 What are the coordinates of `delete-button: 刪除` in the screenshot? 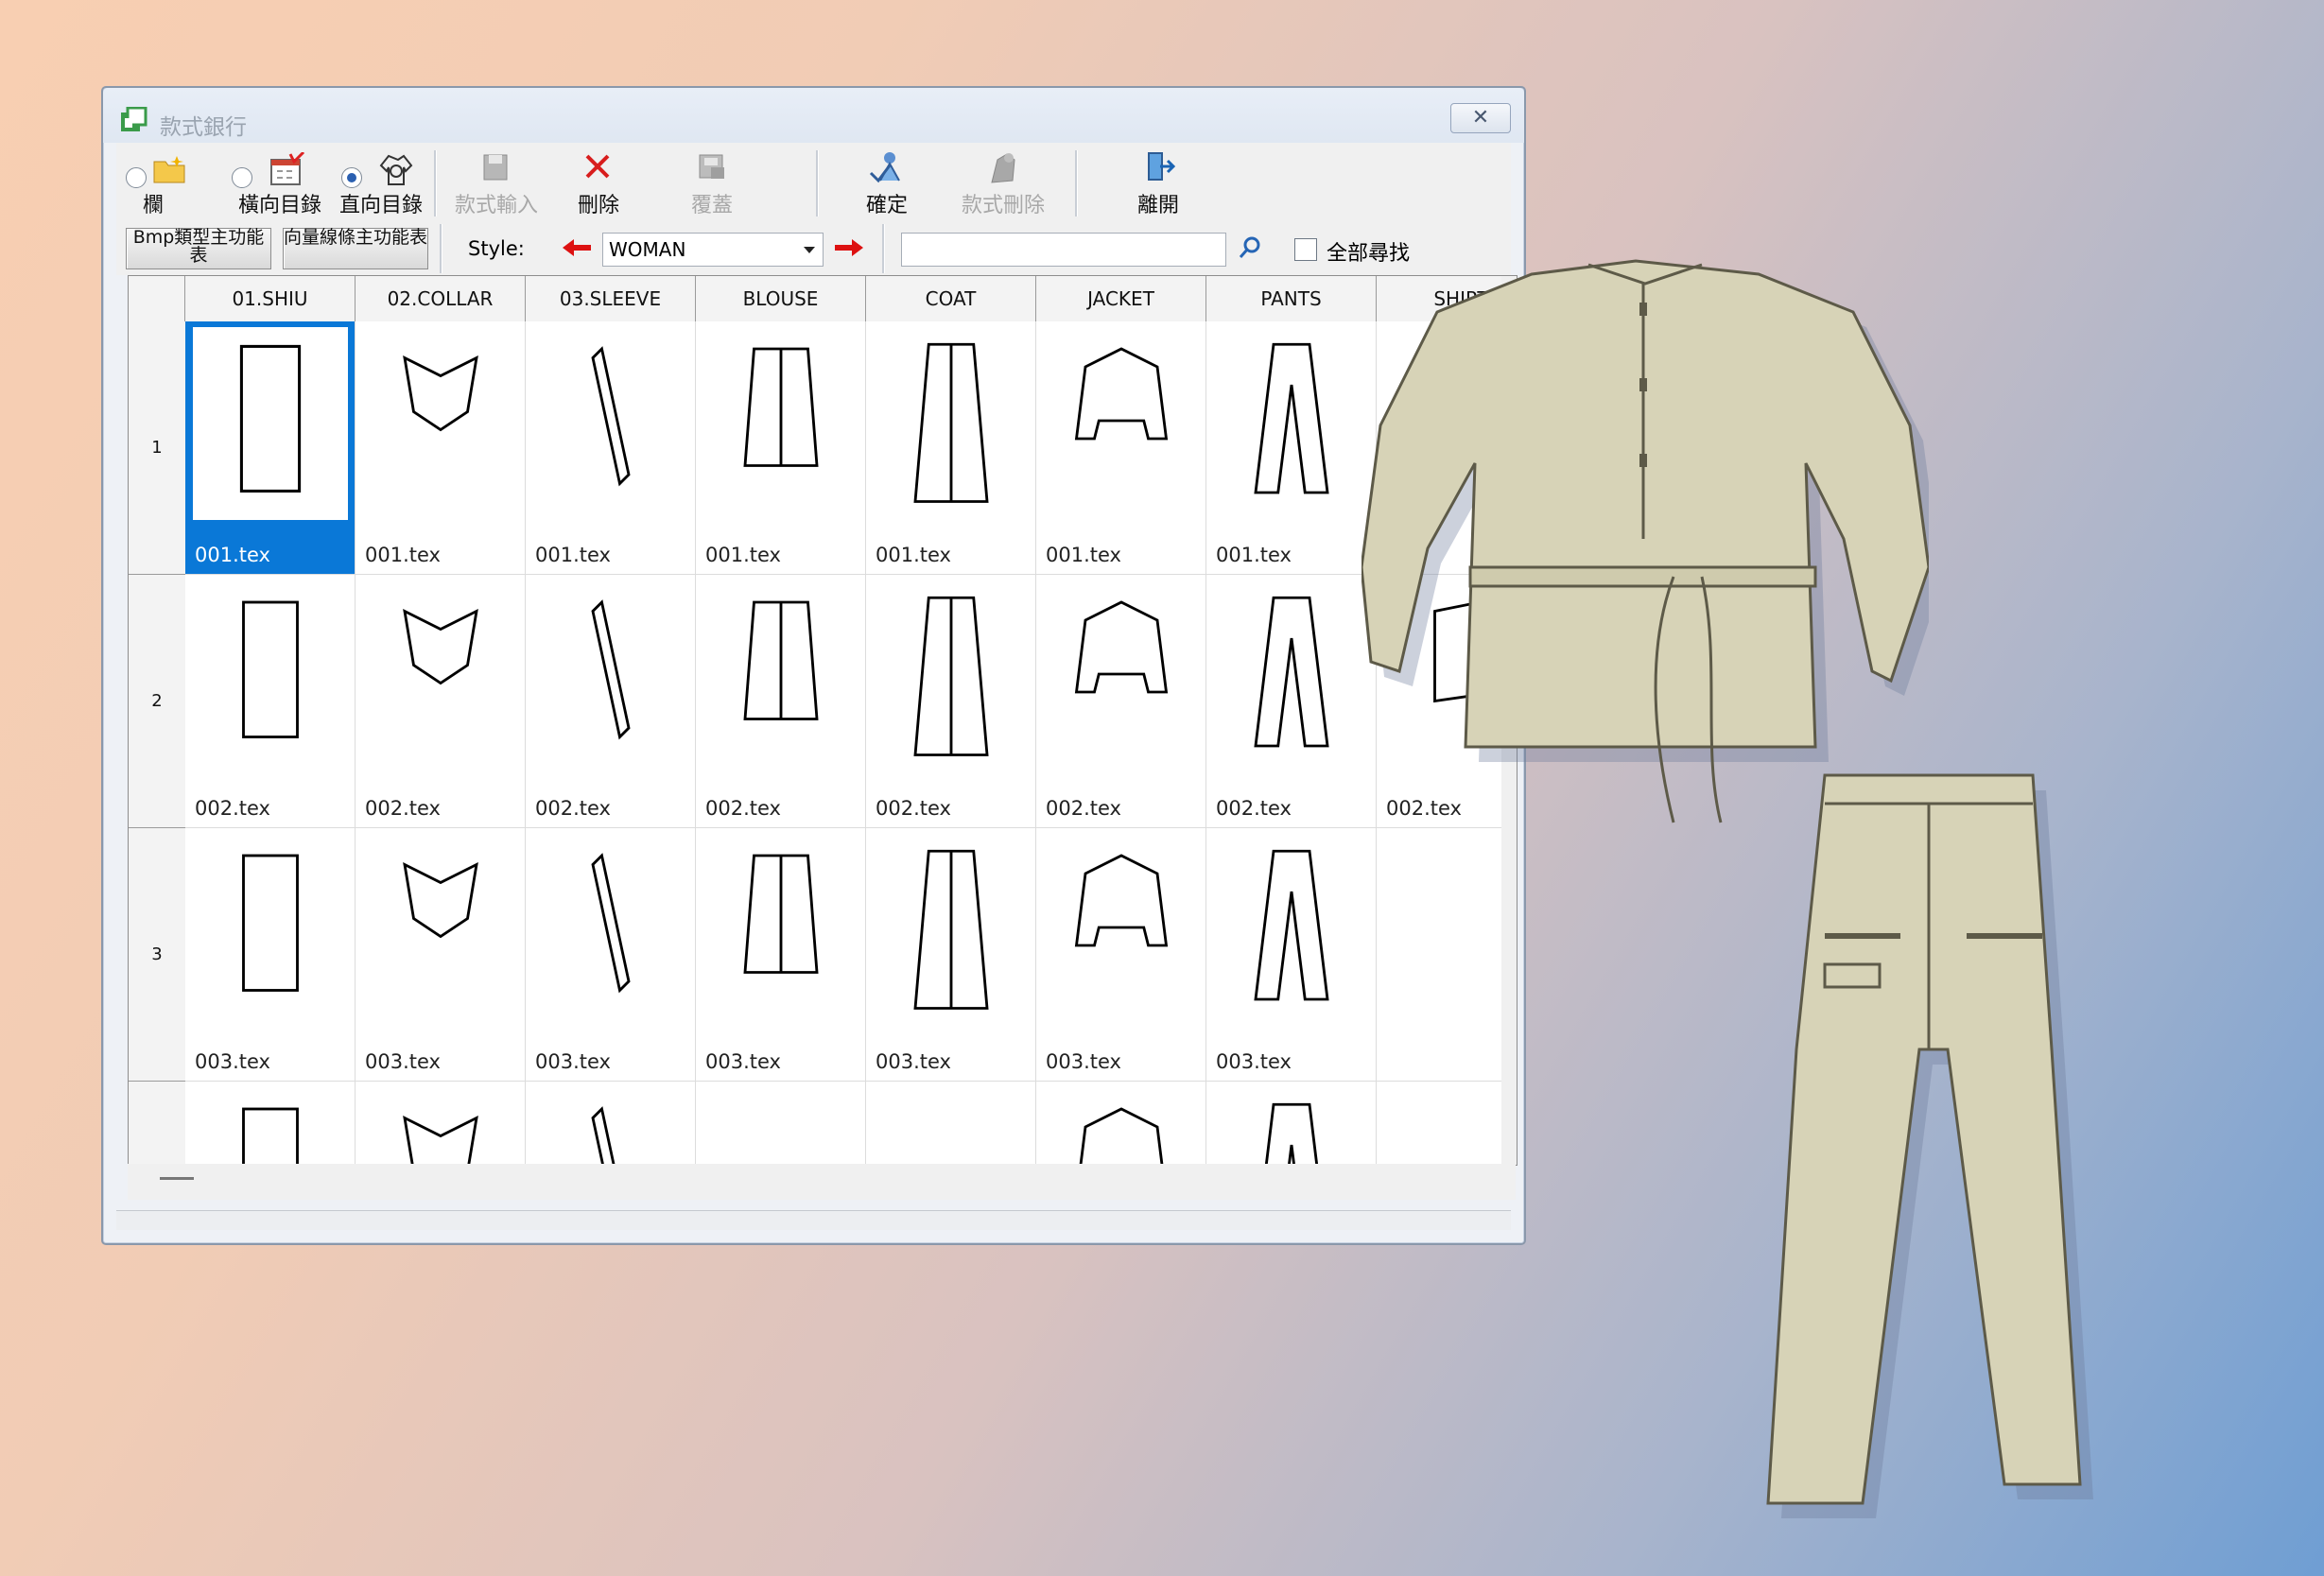 It's located at (598, 183).